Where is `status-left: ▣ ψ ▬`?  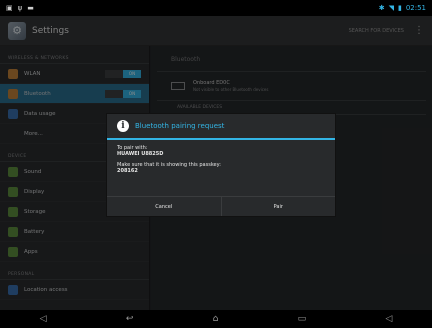
status-left: ▣ ψ ▬ is located at coordinates (20, 8).